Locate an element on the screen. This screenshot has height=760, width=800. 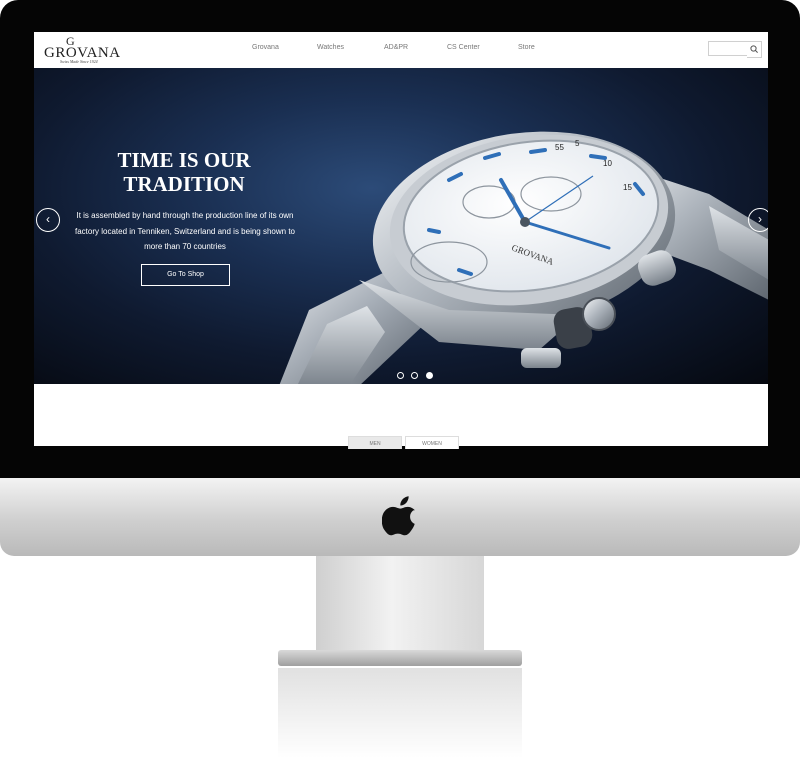
chevron-left-icon: ‹ is located at coordinates (48, 219).